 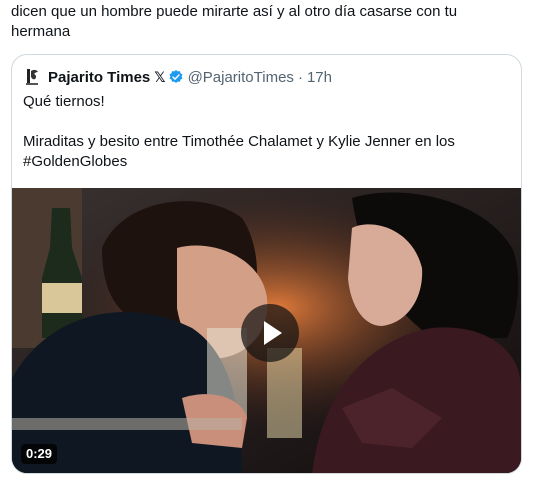 I want to click on quoted-tweet-time: 17h, so click(x=319, y=77).